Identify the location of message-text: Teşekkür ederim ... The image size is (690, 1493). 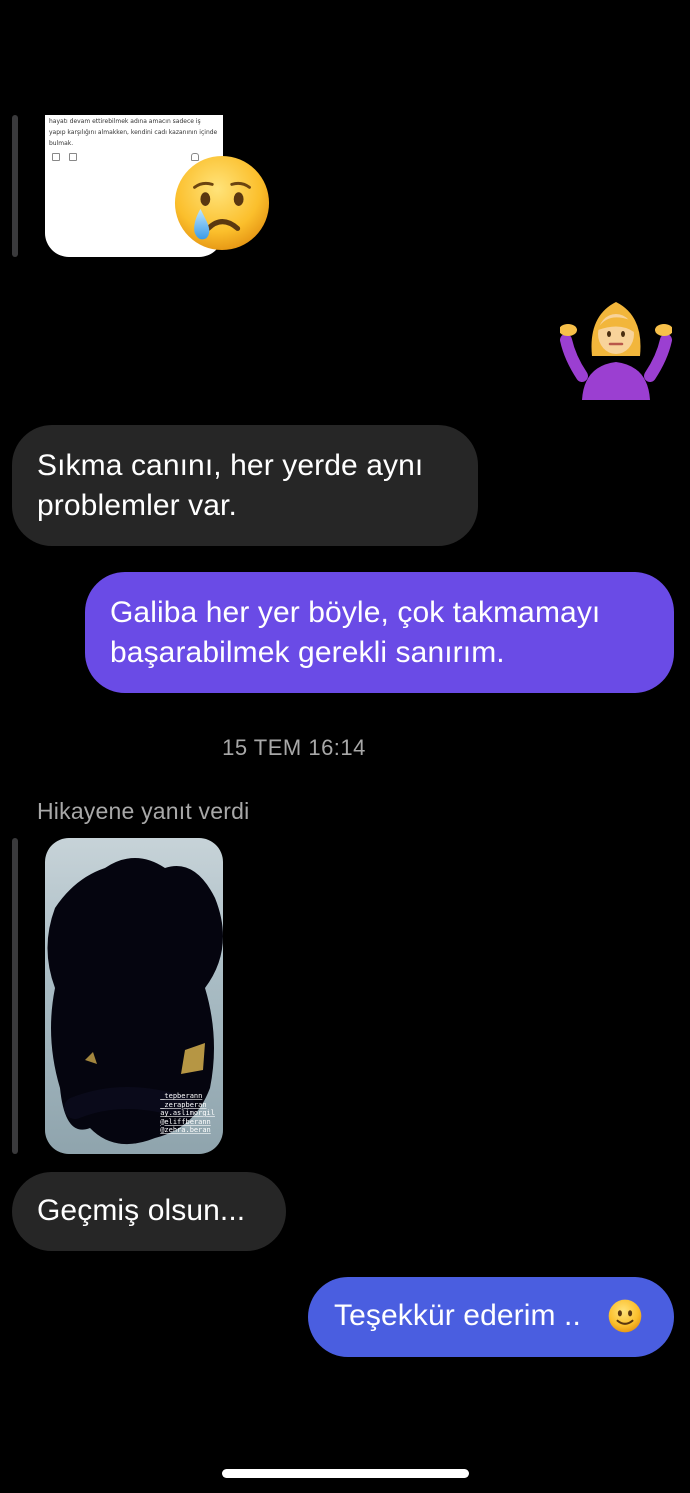
(457, 1315).